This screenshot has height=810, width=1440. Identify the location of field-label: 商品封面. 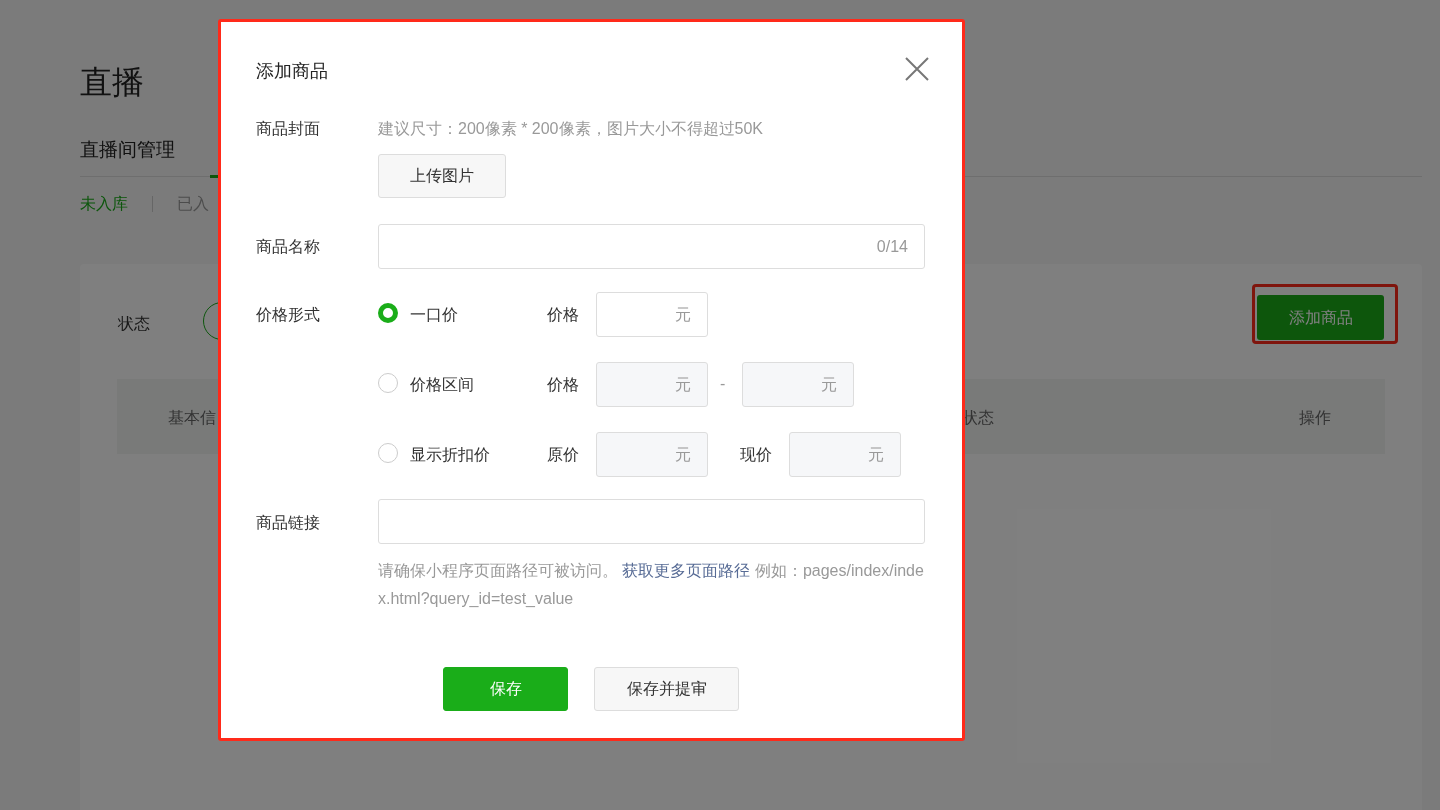
(288, 129).